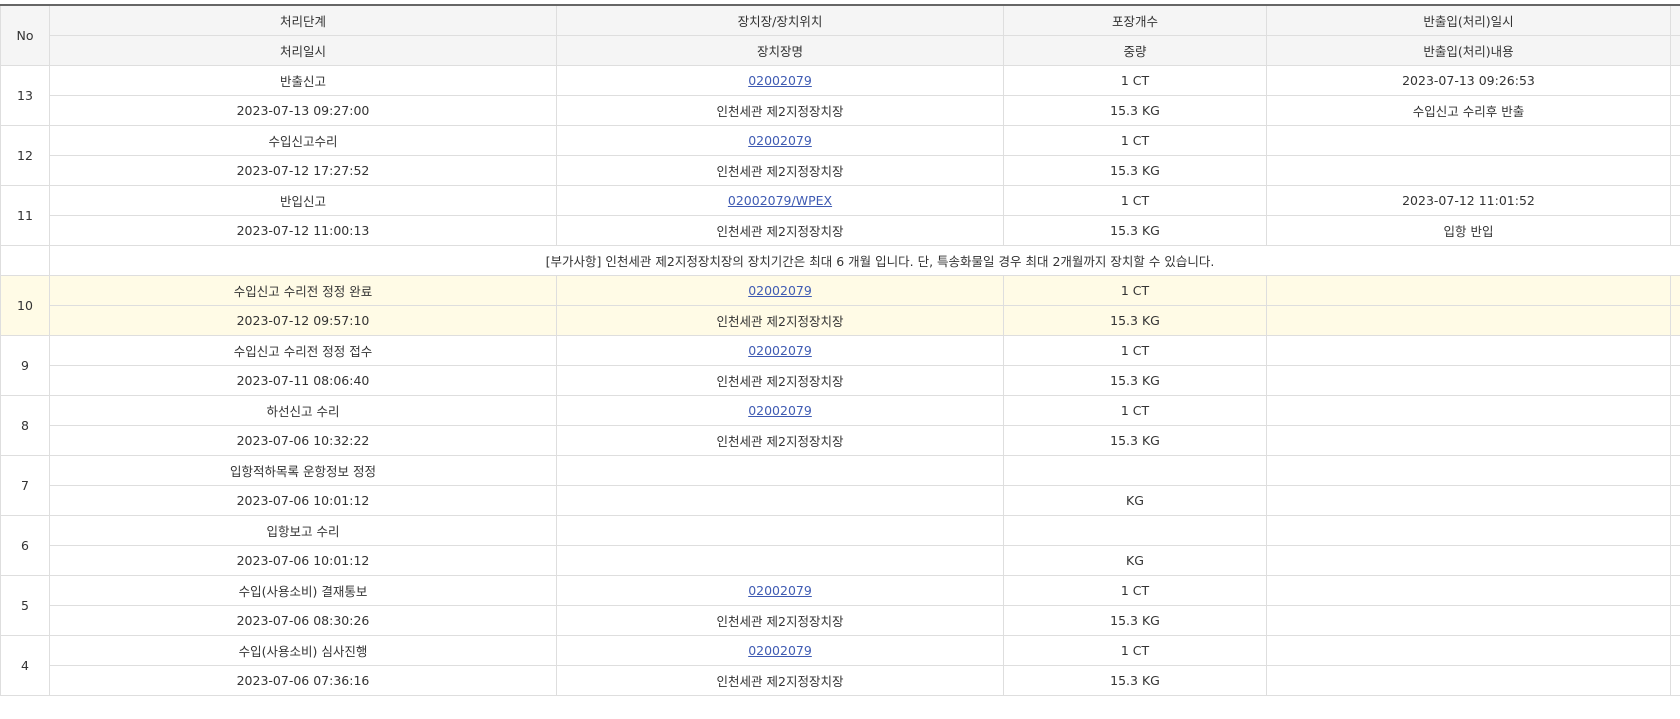 This screenshot has height=719, width=1680. I want to click on table-row-detail: 2023-07-11 08:06:40 인천세관 제2지정장치장 15.3 KG, so click(840, 380).